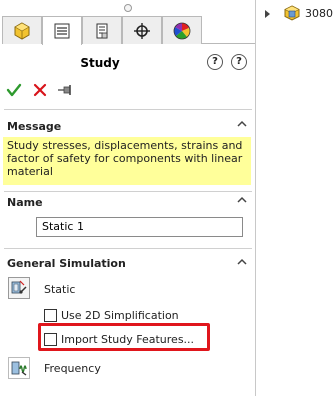 This screenshot has width=334, height=396. Describe the element at coordinates (120, 315) in the screenshot. I see `use-2d-simplification-label: Use 2D Simplification` at that location.